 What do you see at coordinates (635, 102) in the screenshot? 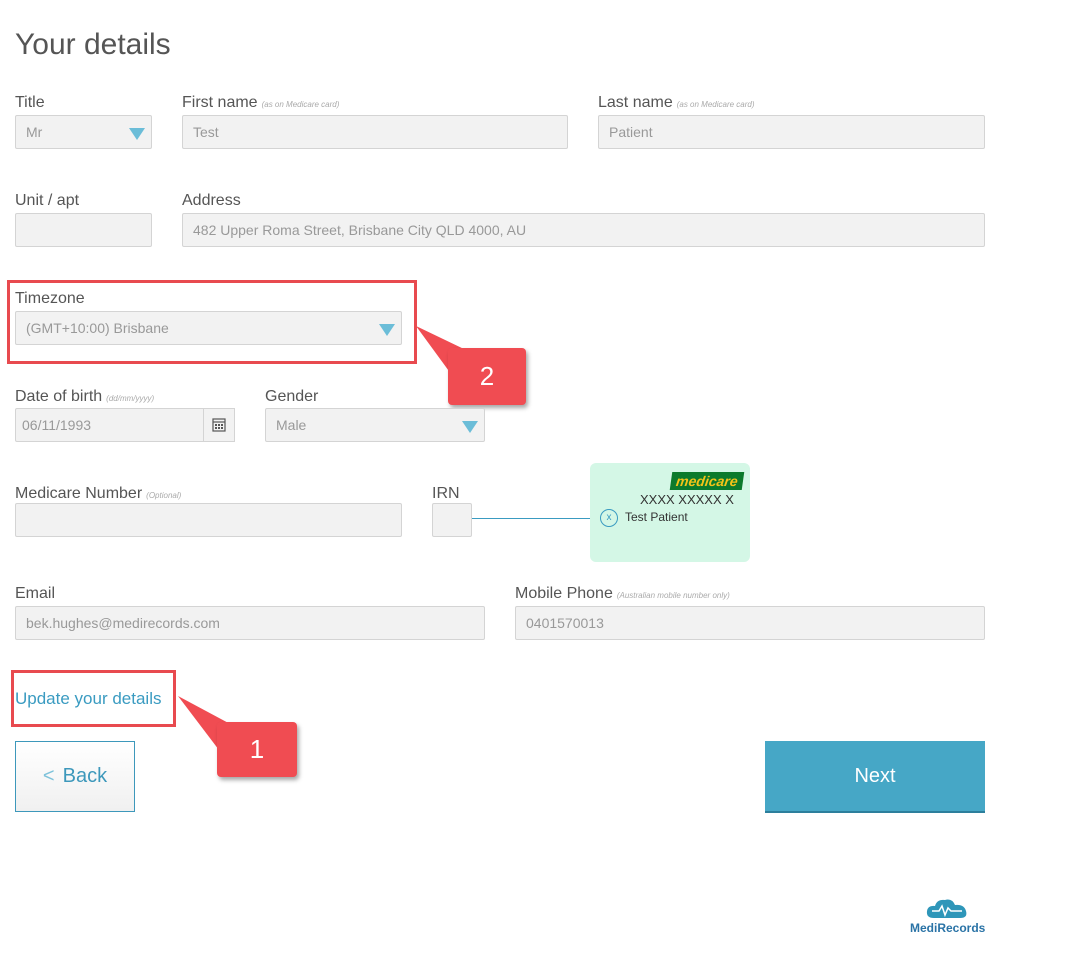
I see `last-name-label-text: Last name` at bounding box center [635, 102].